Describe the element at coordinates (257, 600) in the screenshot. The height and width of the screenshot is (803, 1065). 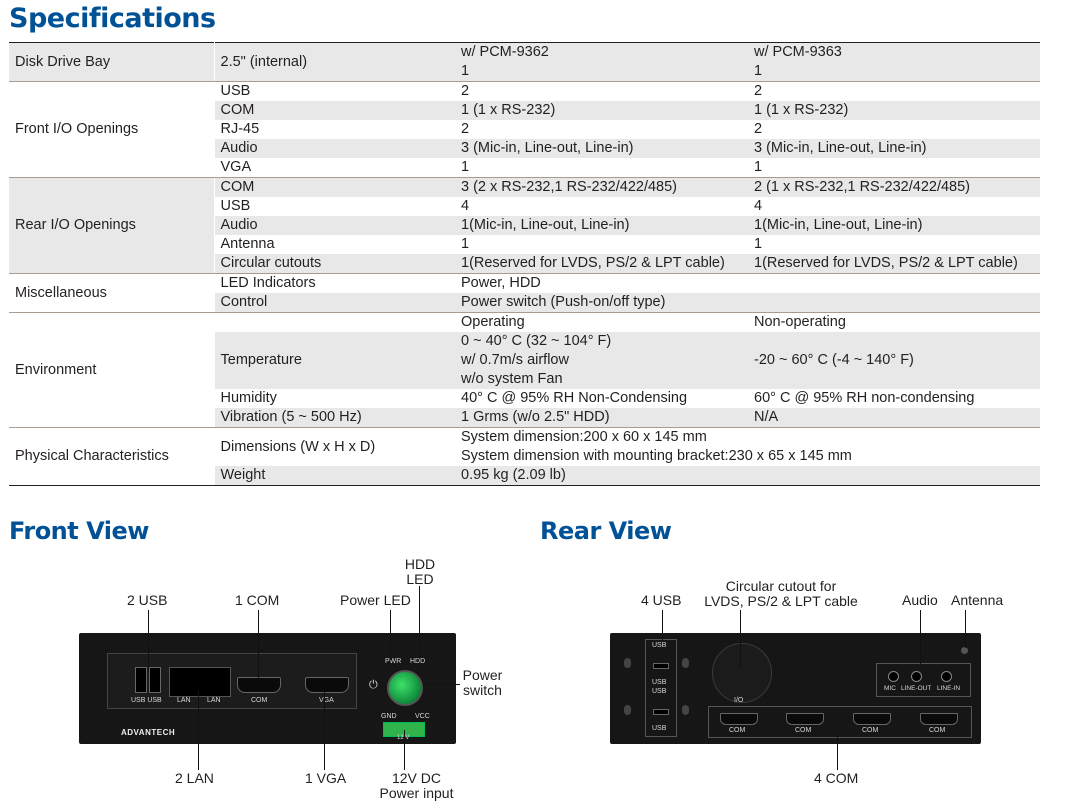
I see `callout-1-com: 1 COM` at that location.